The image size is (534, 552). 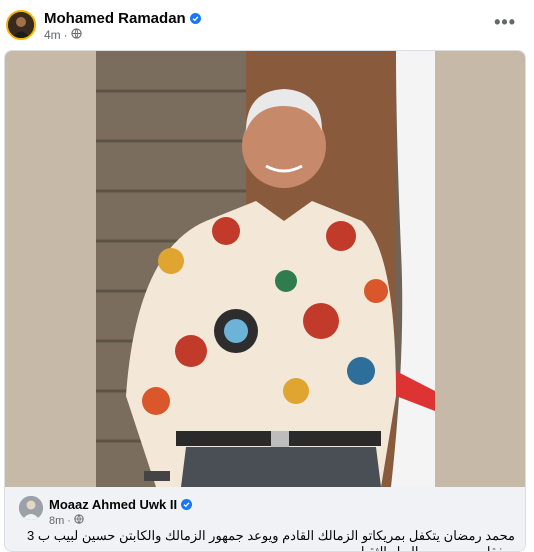 What do you see at coordinates (56, 521) in the screenshot?
I see `shared-post-time: 8m` at bounding box center [56, 521].